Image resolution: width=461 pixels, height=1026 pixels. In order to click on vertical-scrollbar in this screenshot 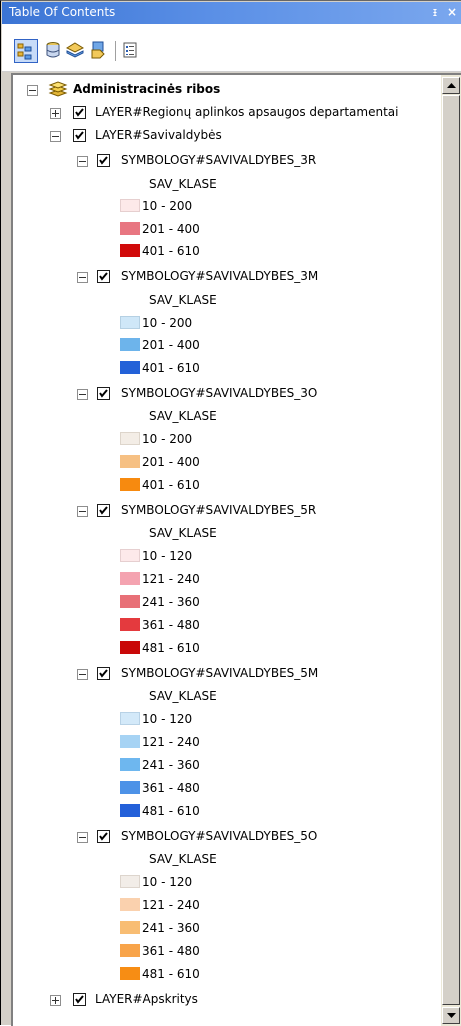, I will do `click(451, 550)`.